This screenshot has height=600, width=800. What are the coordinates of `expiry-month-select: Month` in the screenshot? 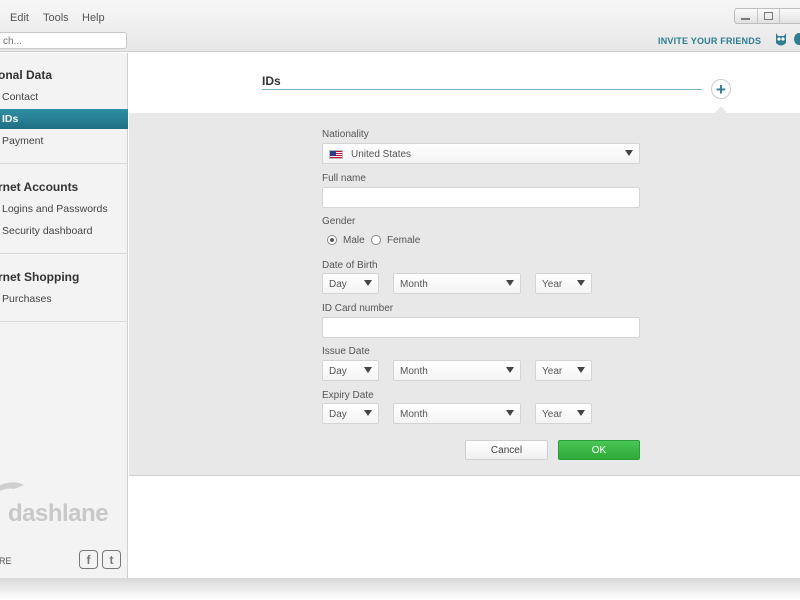 It's located at (457, 413).